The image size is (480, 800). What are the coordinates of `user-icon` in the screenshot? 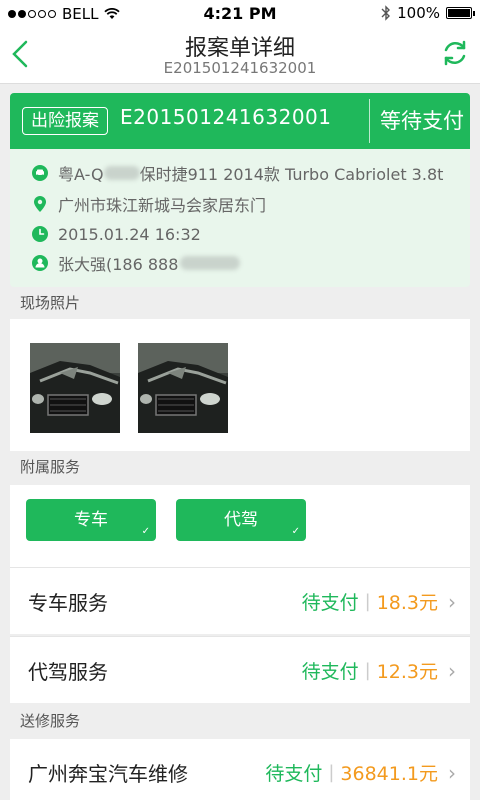 It's located at (40, 263).